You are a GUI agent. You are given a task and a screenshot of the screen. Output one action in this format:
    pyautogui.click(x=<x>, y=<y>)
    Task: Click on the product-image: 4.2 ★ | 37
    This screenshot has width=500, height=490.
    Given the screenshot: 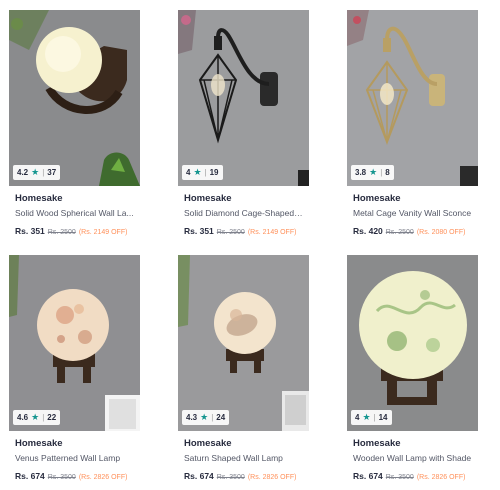 What is the action you would take?
    pyautogui.click(x=74, y=98)
    